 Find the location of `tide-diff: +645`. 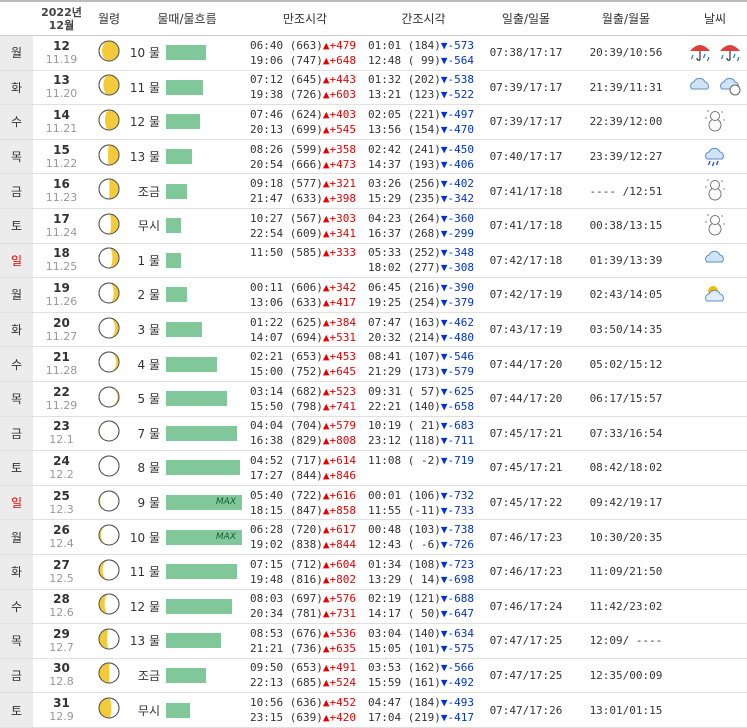

tide-diff: +645 is located at coordinates (343, 372).